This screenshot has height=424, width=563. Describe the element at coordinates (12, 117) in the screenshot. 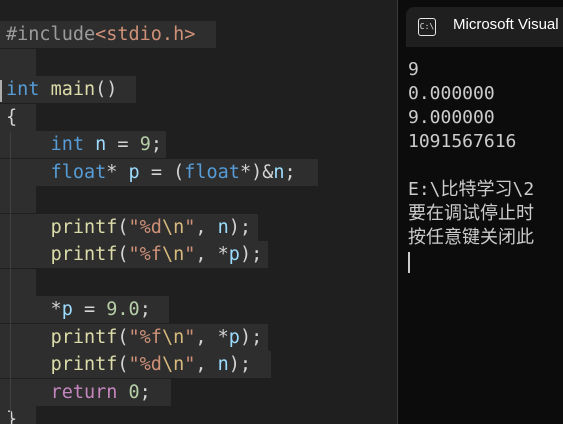

I see `code-token: {` at that location.